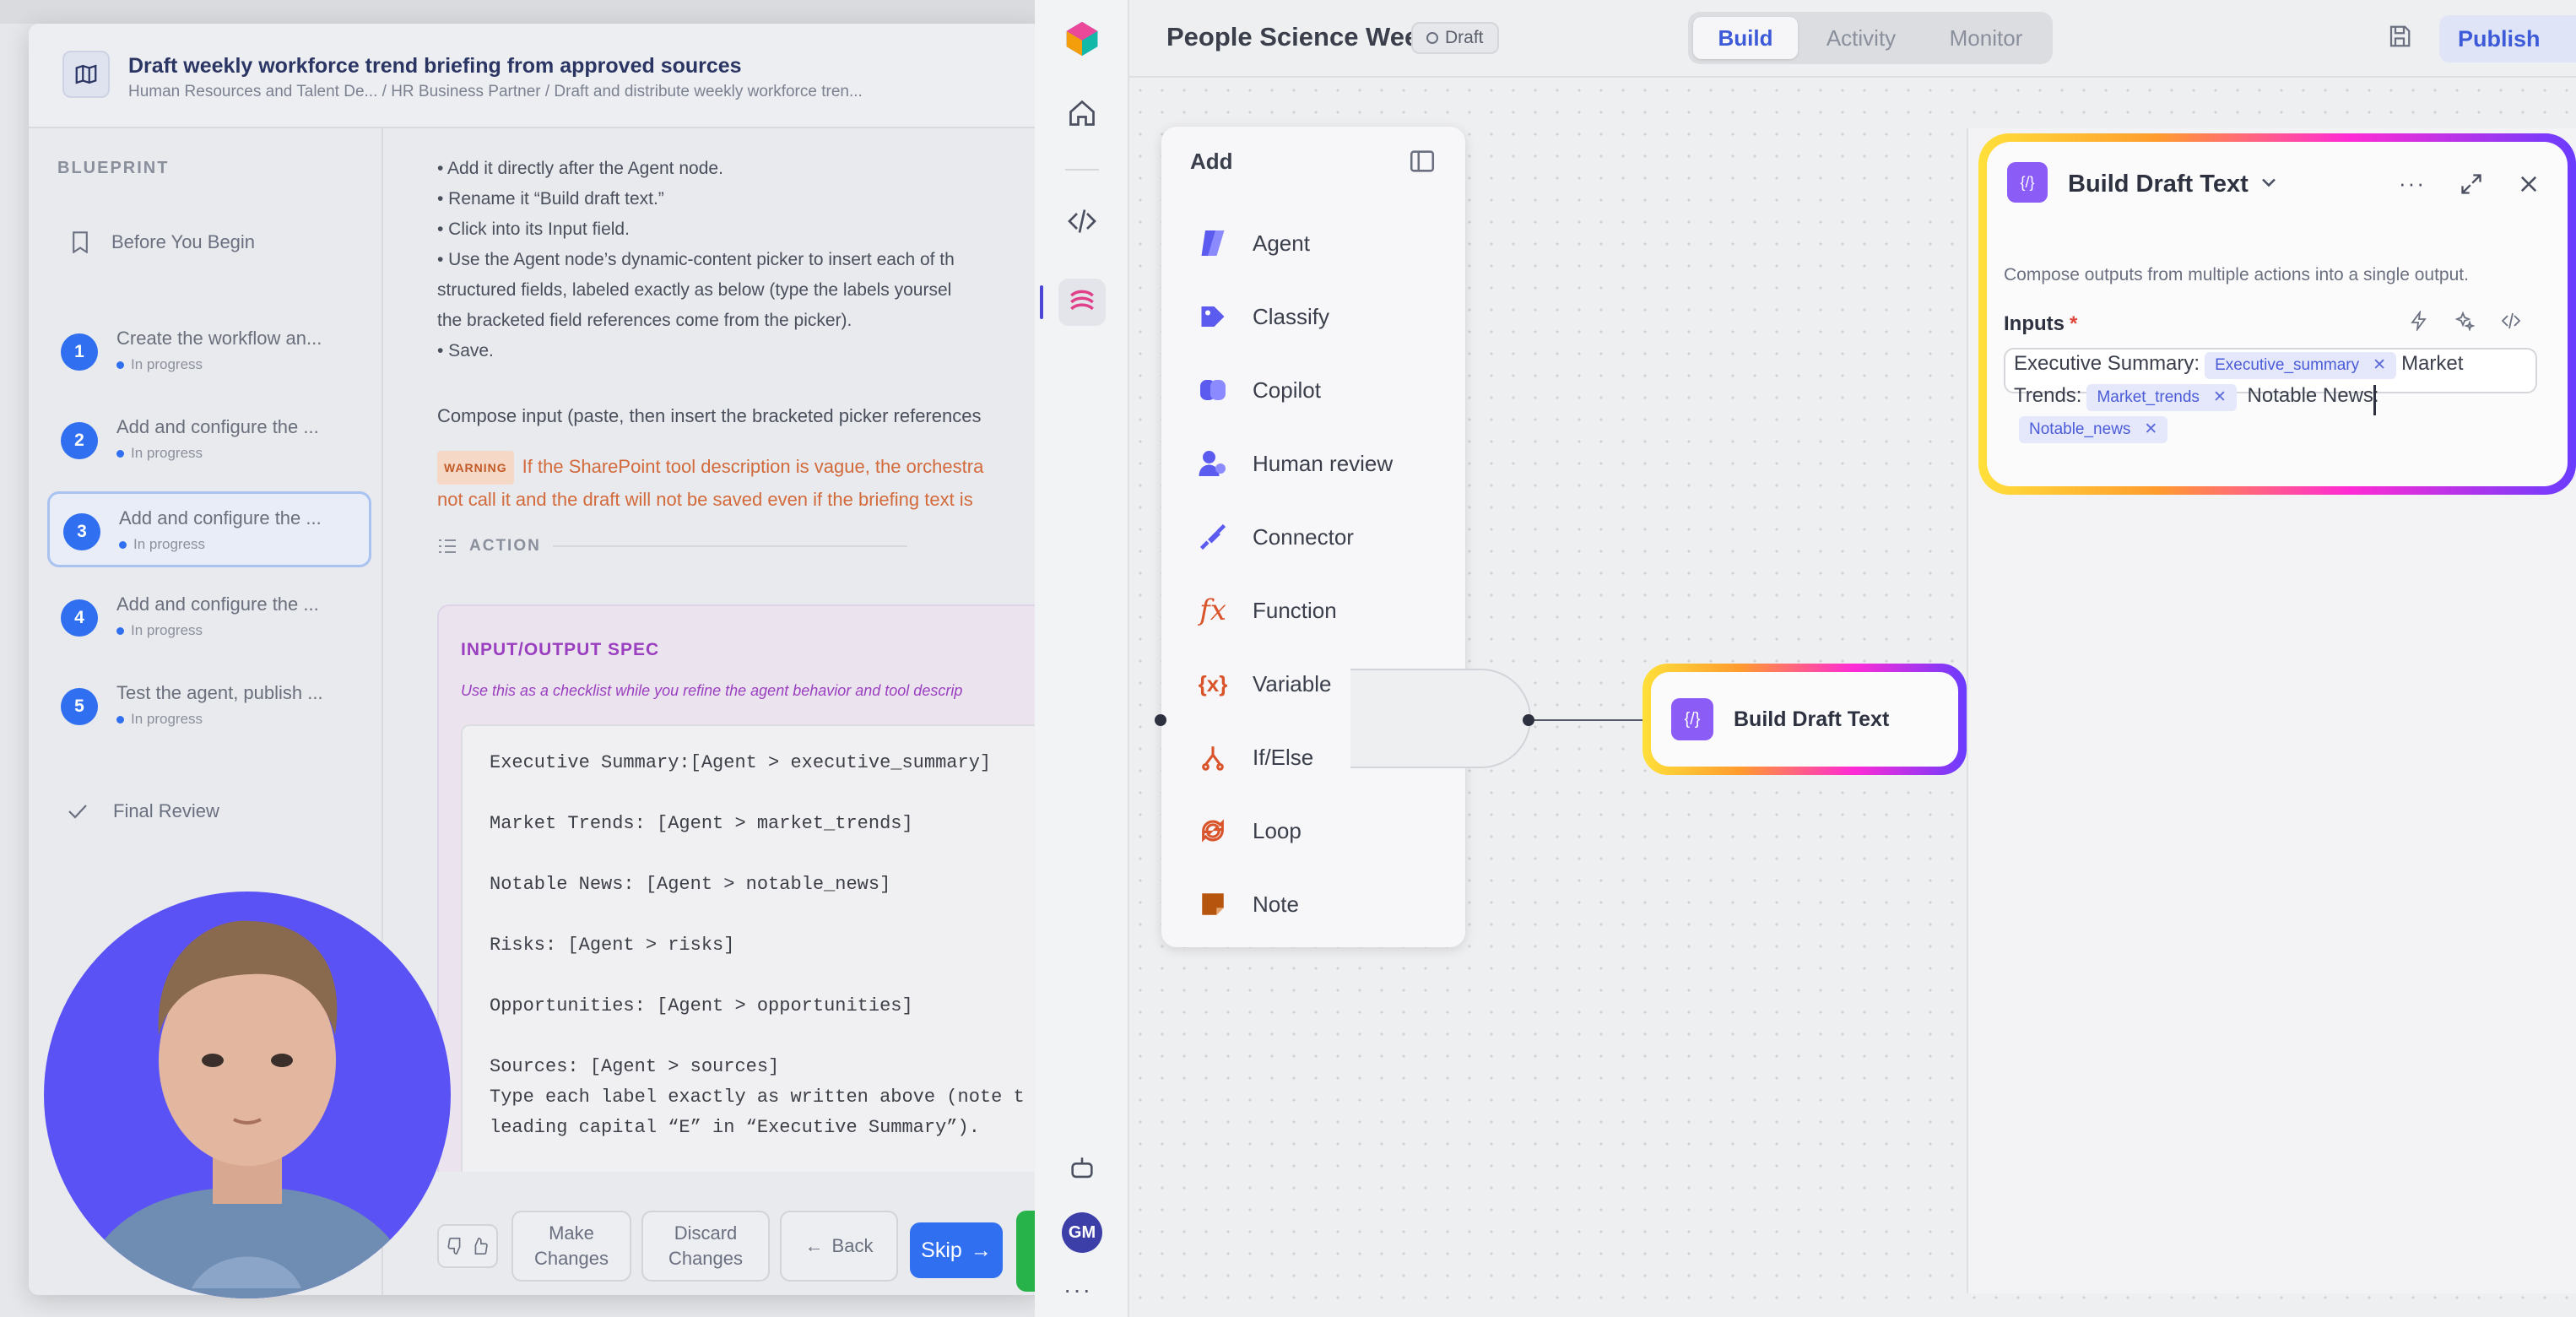  What do you see at coordinates (2412, 184) in the screenshot?
I see `more-options-icon: ···` at bounding box center [2412, 184].